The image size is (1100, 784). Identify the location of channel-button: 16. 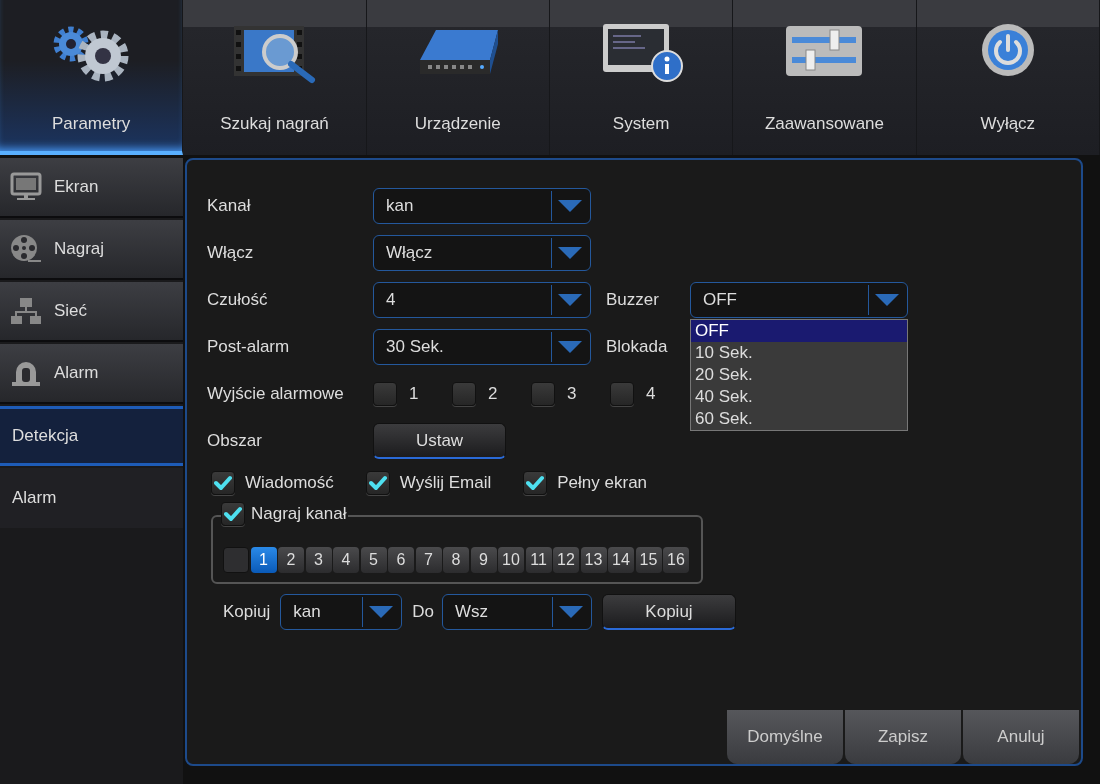
(676, 560).